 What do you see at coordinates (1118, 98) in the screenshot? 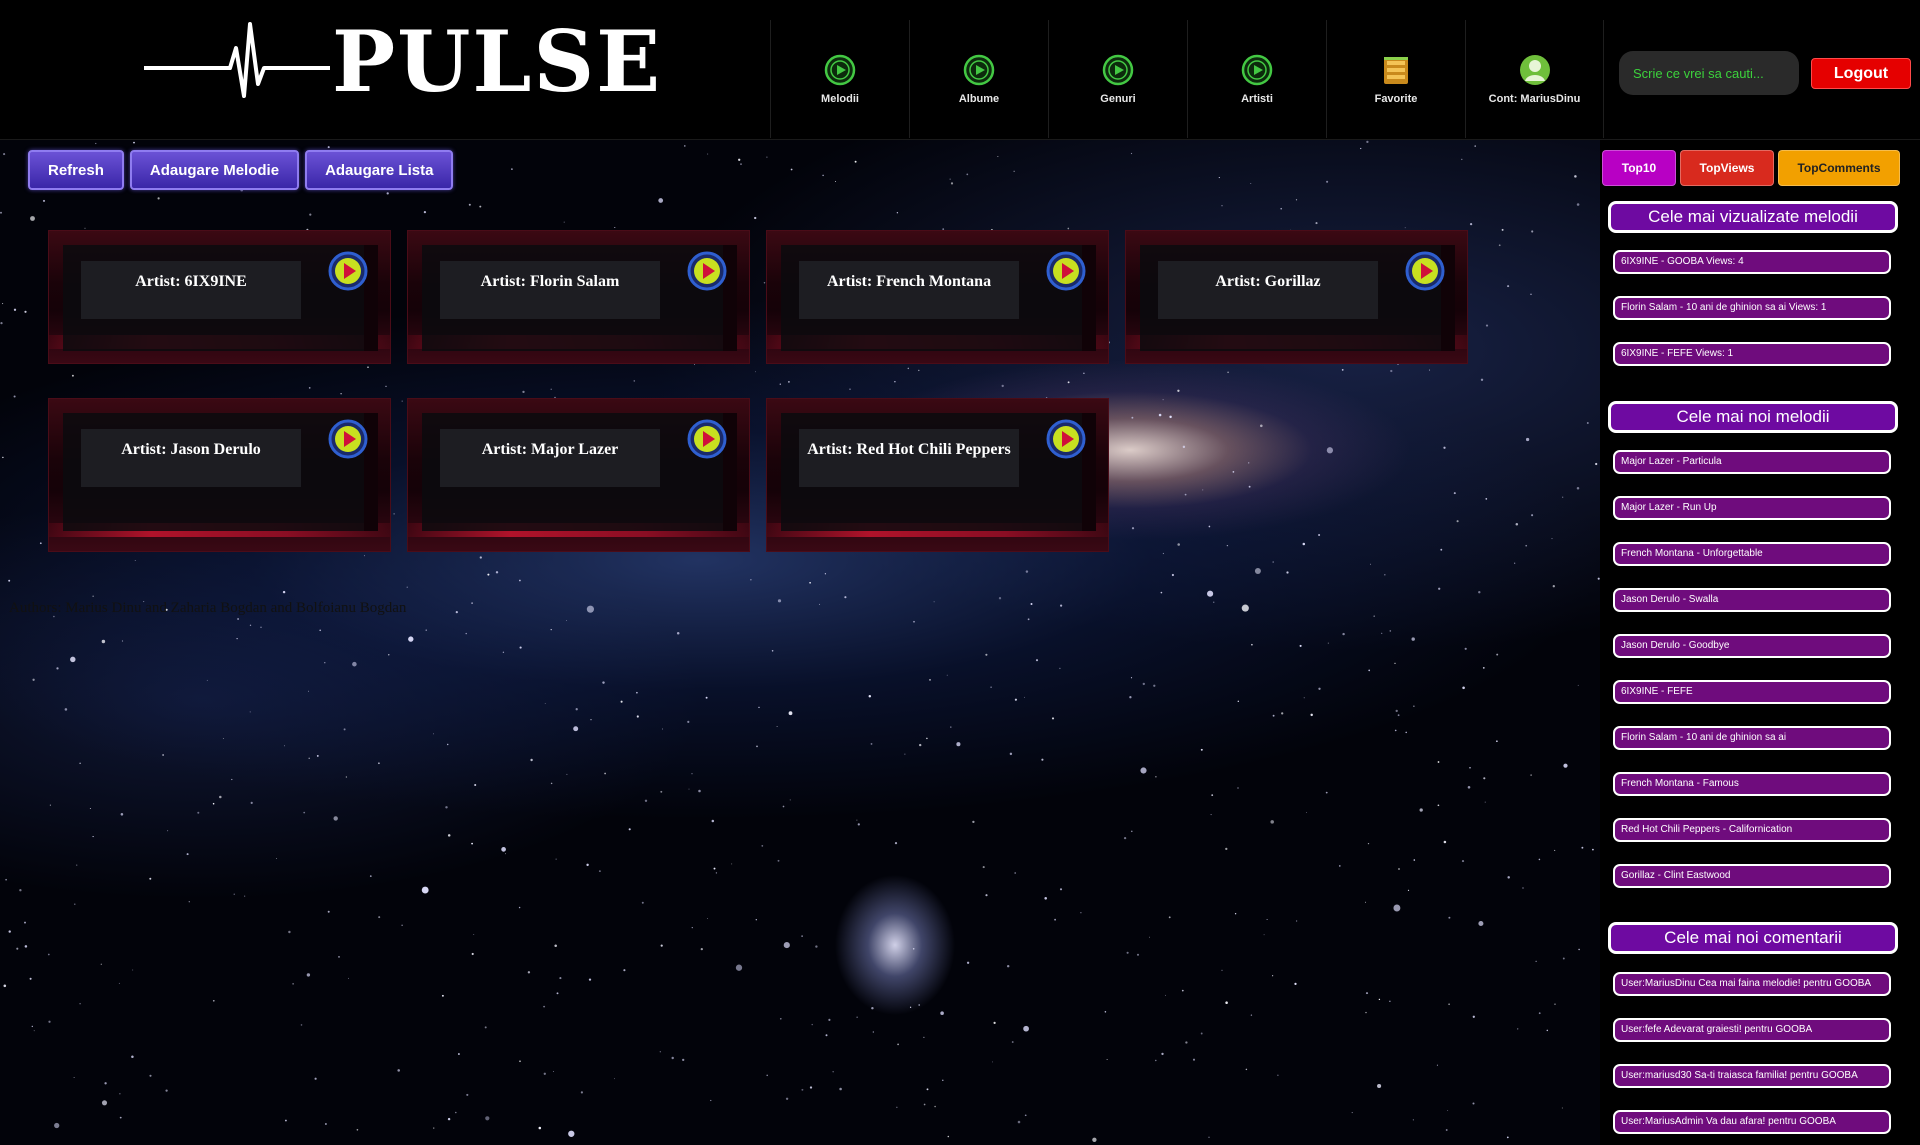
I see `nav-label: Genuri` at bounding box center [1118, 98].